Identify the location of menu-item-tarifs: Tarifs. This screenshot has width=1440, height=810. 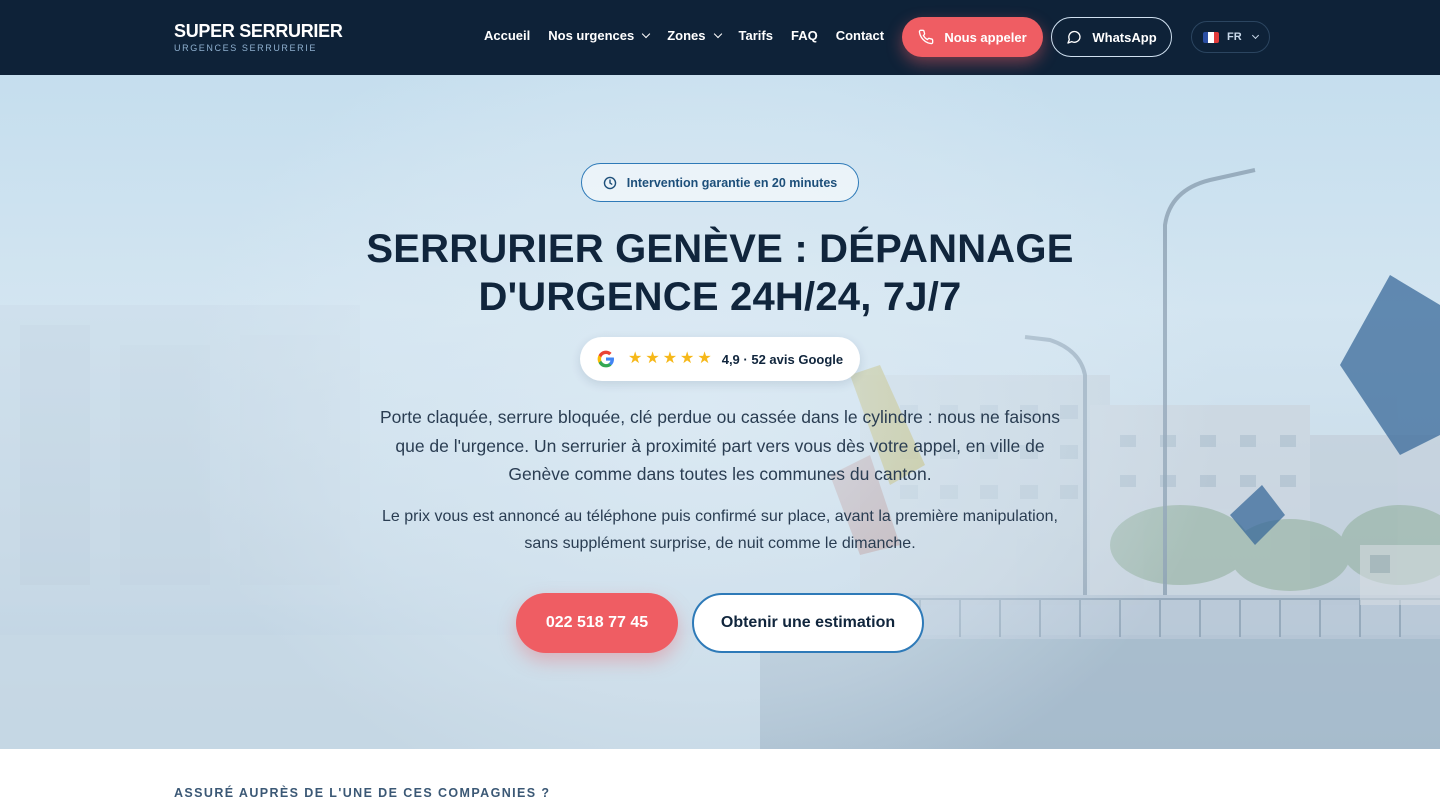
(756, 35).